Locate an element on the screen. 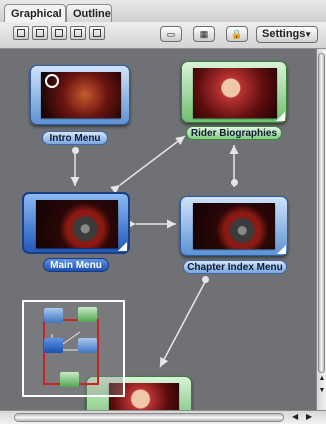 The image size is (326, 424). toolbar: ▭ ▦ 🔒 Settings ▼ is located at coordinates (163, 35).